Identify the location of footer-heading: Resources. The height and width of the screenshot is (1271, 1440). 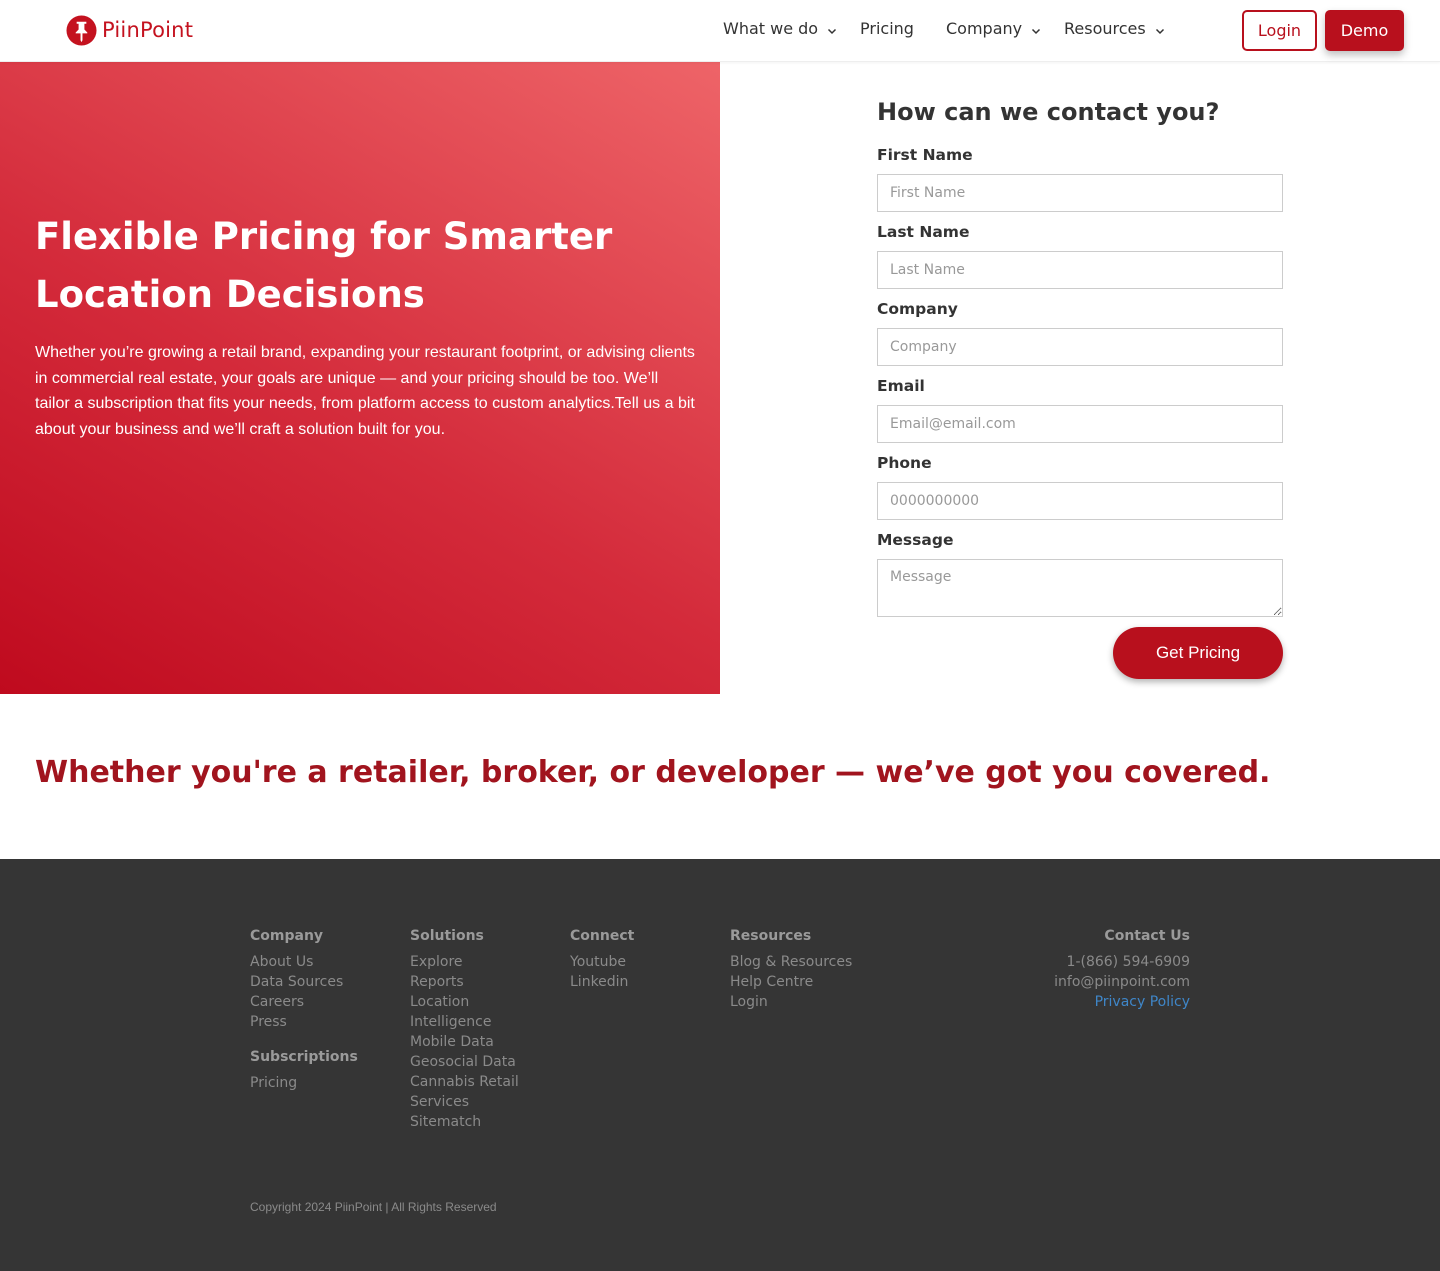
(771, 936).